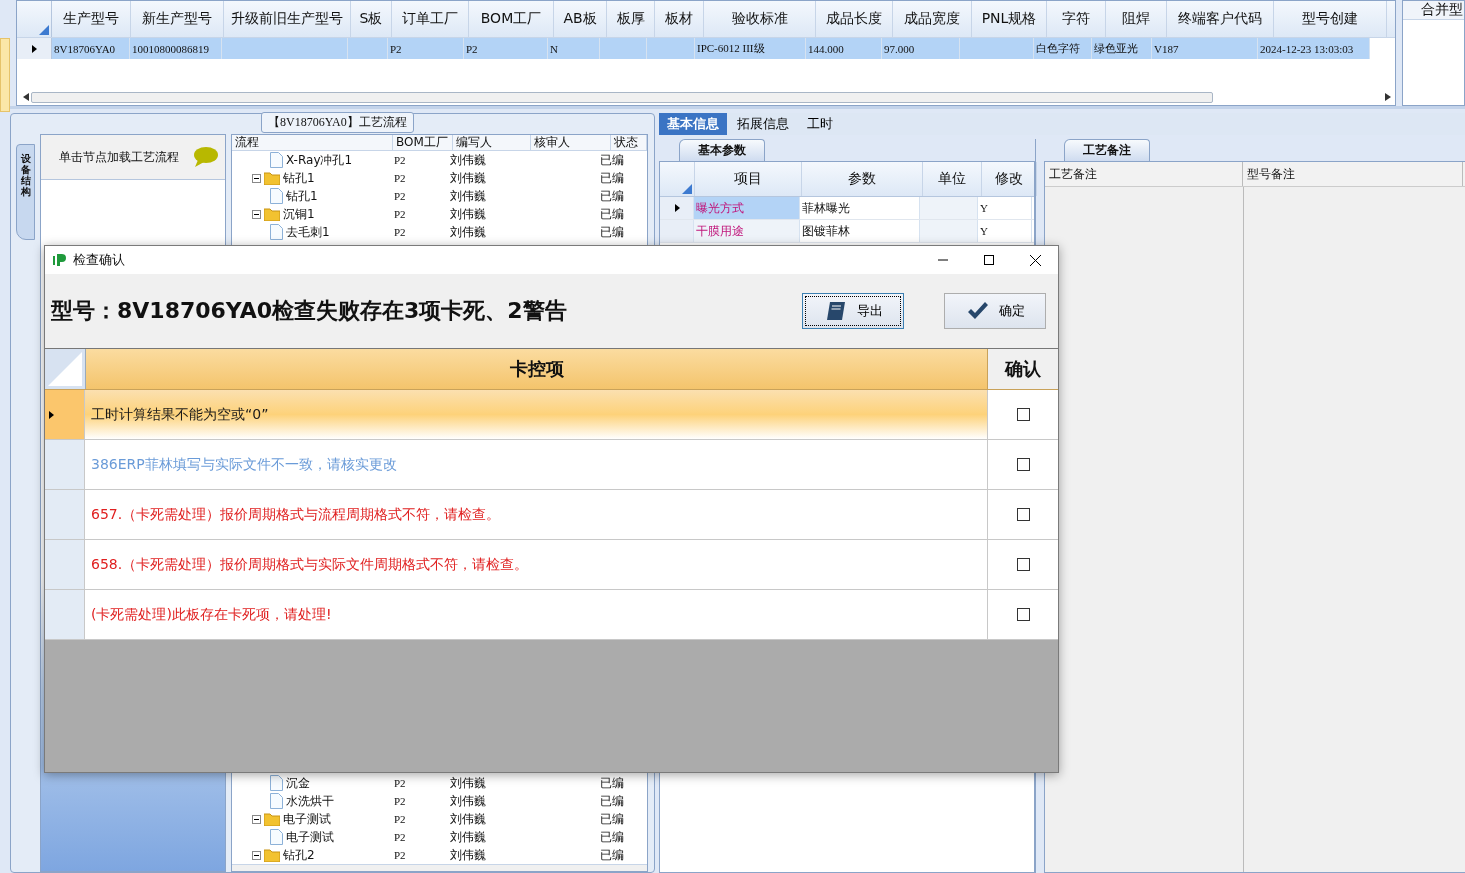 The height and width of the screenshot is (873, 1465). Describe the element at coordinates (299, 855) in the screenshot. I see `tree-node: 钻孔2` at that location.